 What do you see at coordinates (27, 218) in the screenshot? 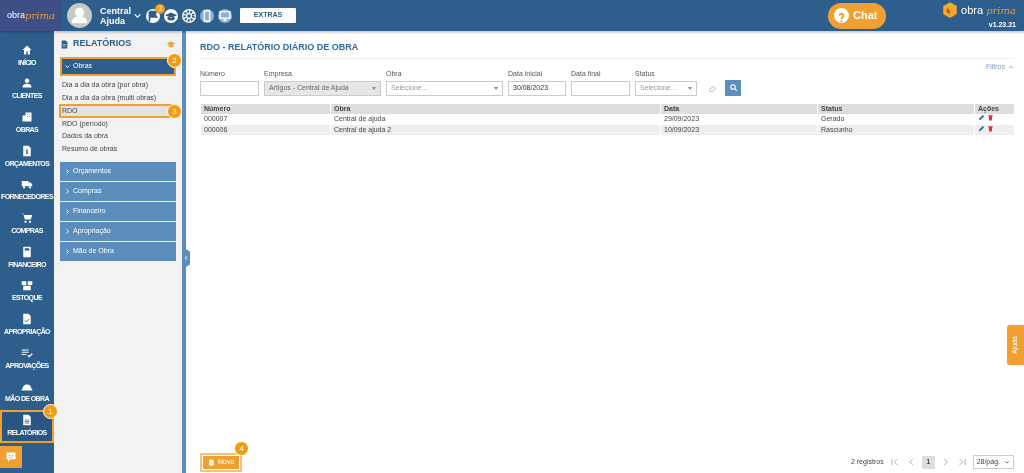
I see `cart-icon` at bounding box center [27, 218].